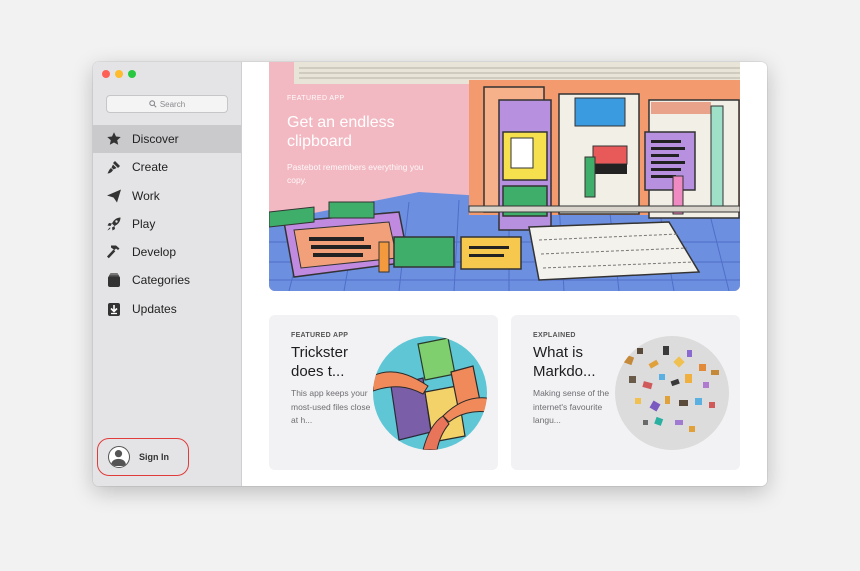 The width and height of the screenshot is (860, 571). What do you see at coordinates (554, 335) in the screenshot?
I see `card-eyebrow: EXPLAINED` at bounding box center [554, 335].